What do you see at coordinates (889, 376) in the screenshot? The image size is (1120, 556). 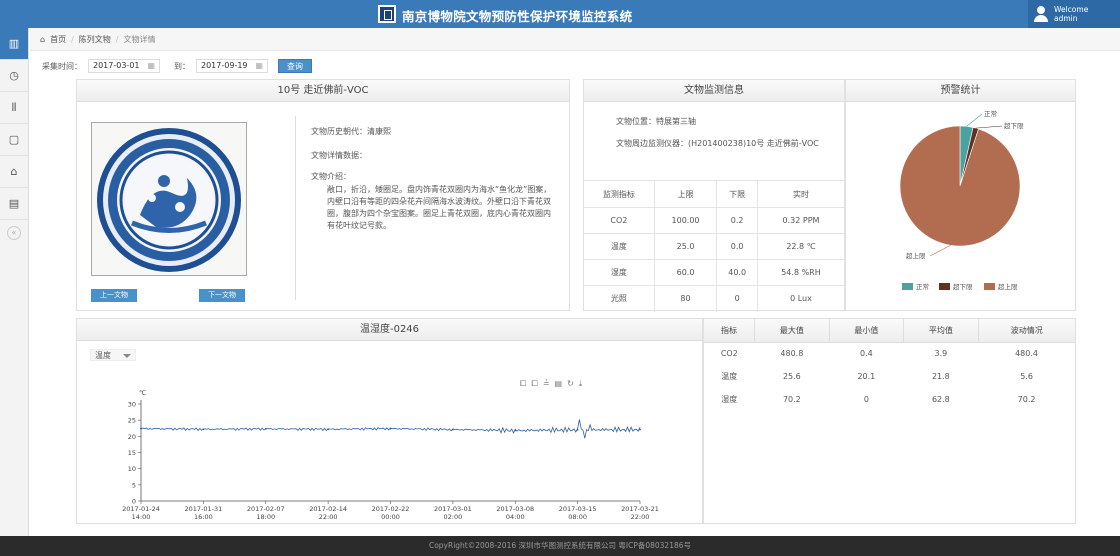 I see `table-row: 温度 25.6 20.1 21.8 5.6` at bounding box center [889, 376].